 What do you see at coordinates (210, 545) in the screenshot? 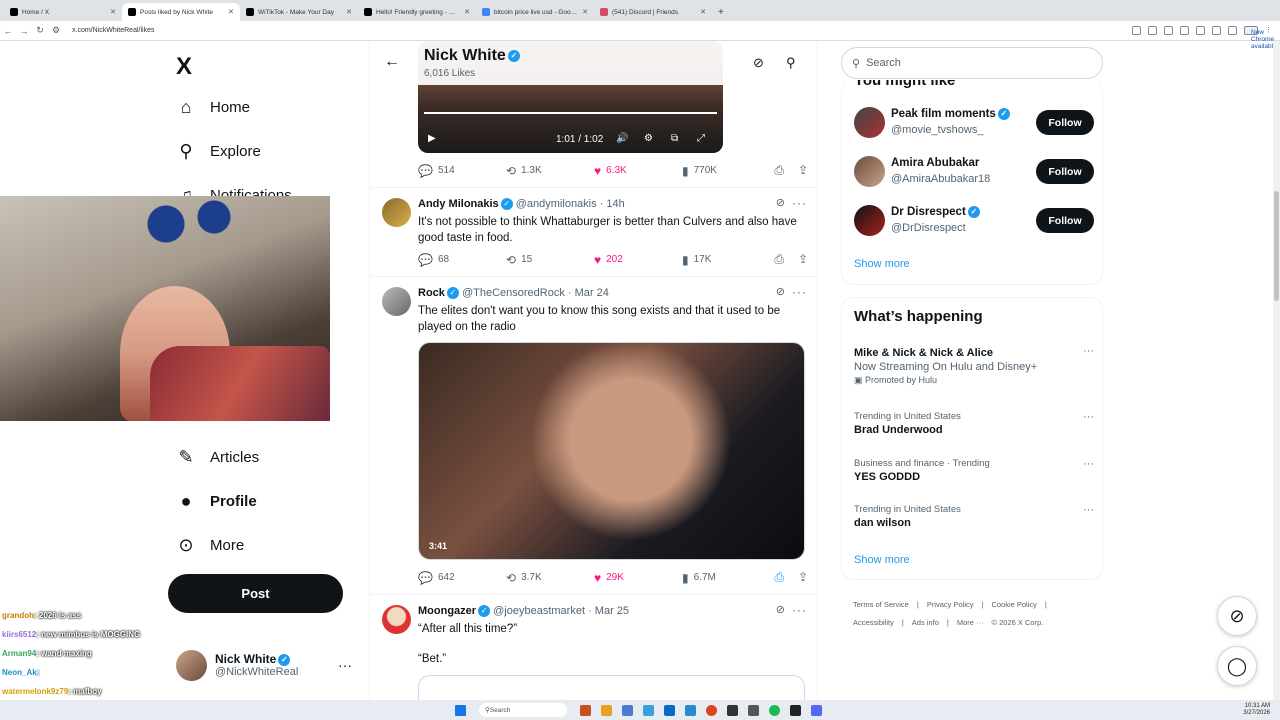
I see `nav-more: ⊙ More` at bounding box center [210, 545].